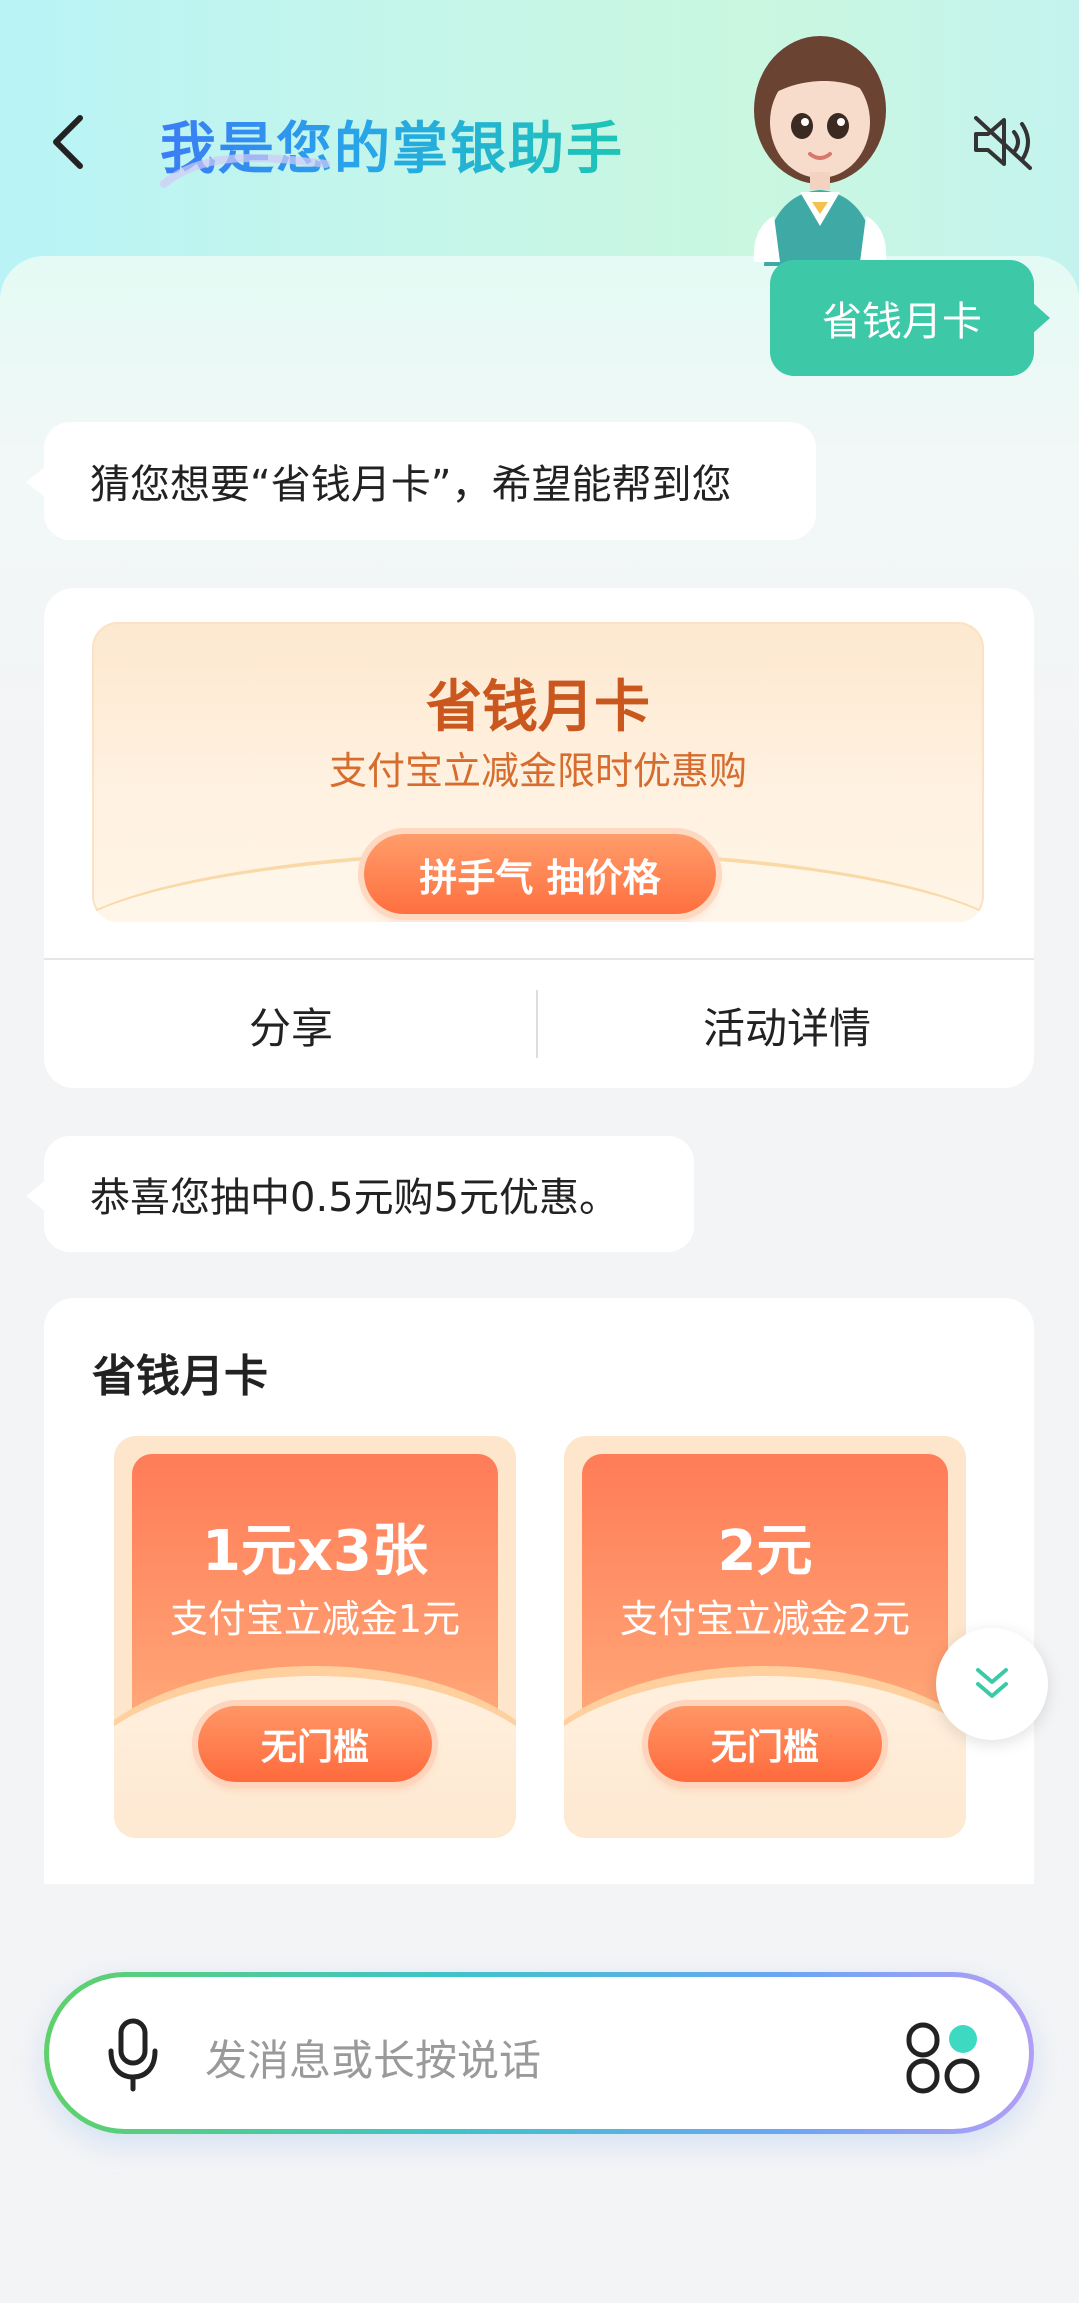  Describe the element at coordinates (910, 318) in the screenshot. I see `user-message: 省钱月卡` at that location.